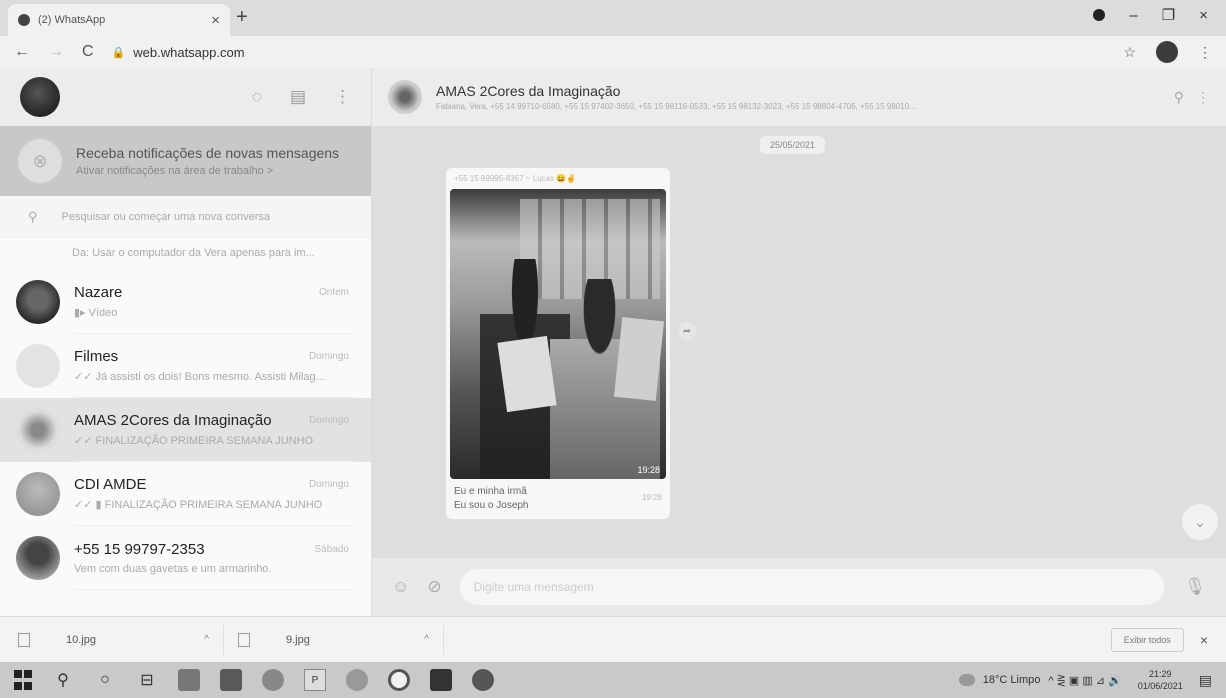 The image size is (1226, 698). What do you see at coordinates (88, 52) in the screenshot?
I see `reload-button: C` at bounding box center [88, 52].